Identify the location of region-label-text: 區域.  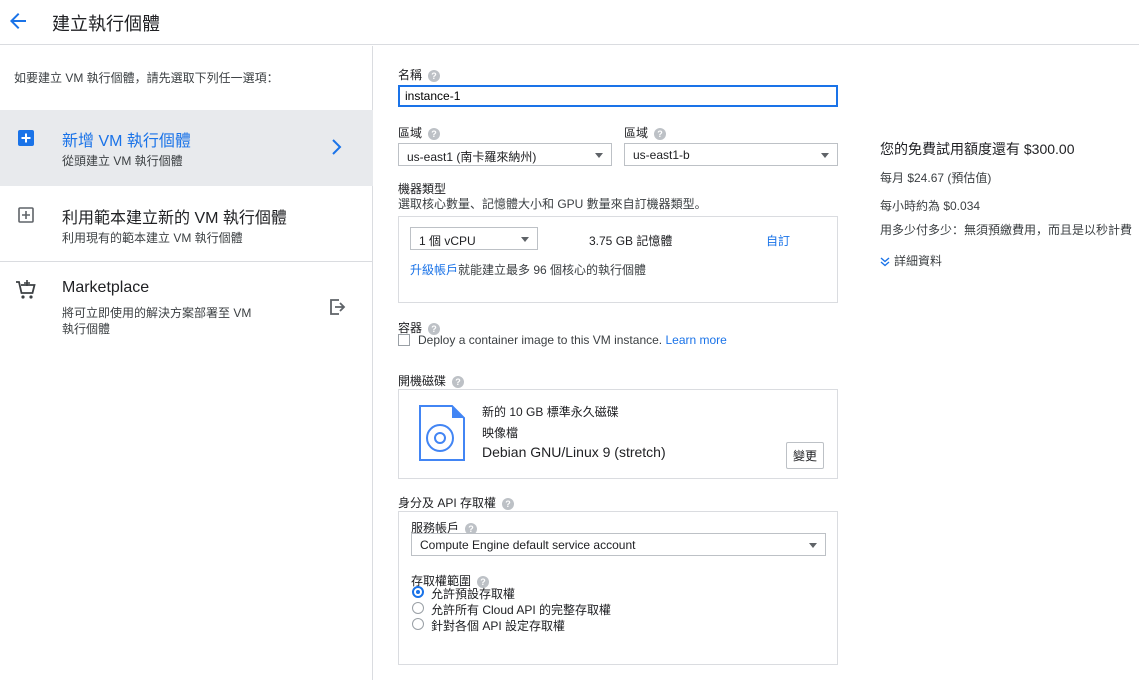
(410, 133).